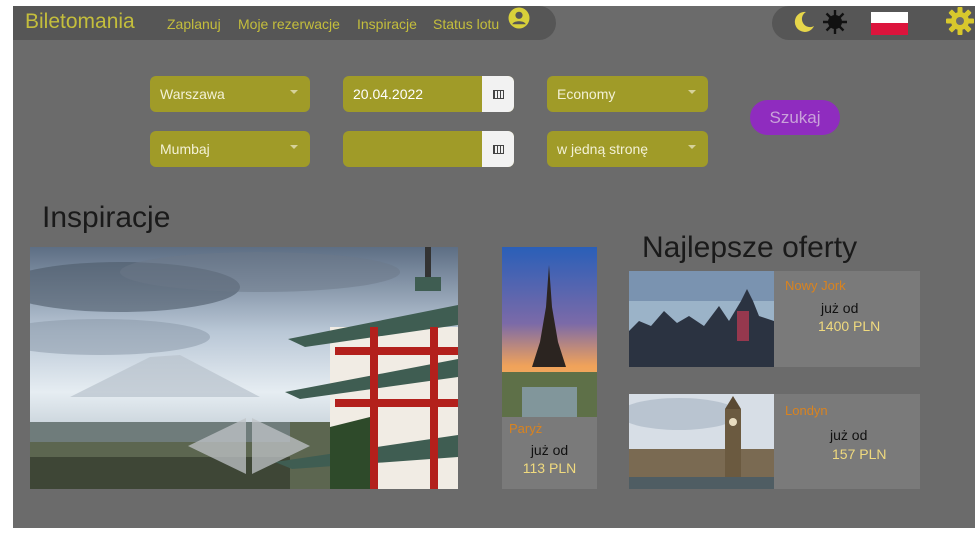 The width and height of the screenshot is (975, 535). I want to click on offer-city: Londyn, so click(806, 410).